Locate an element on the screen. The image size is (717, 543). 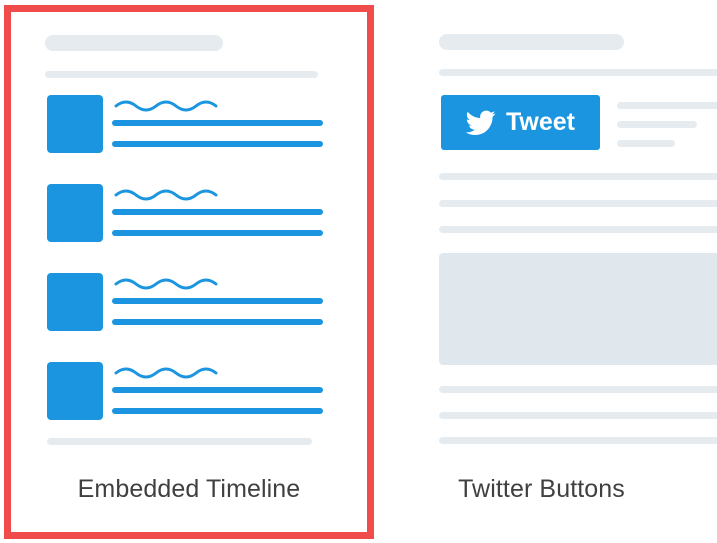
timeline-subheader-placeholder is located at coordinates (181, 74).